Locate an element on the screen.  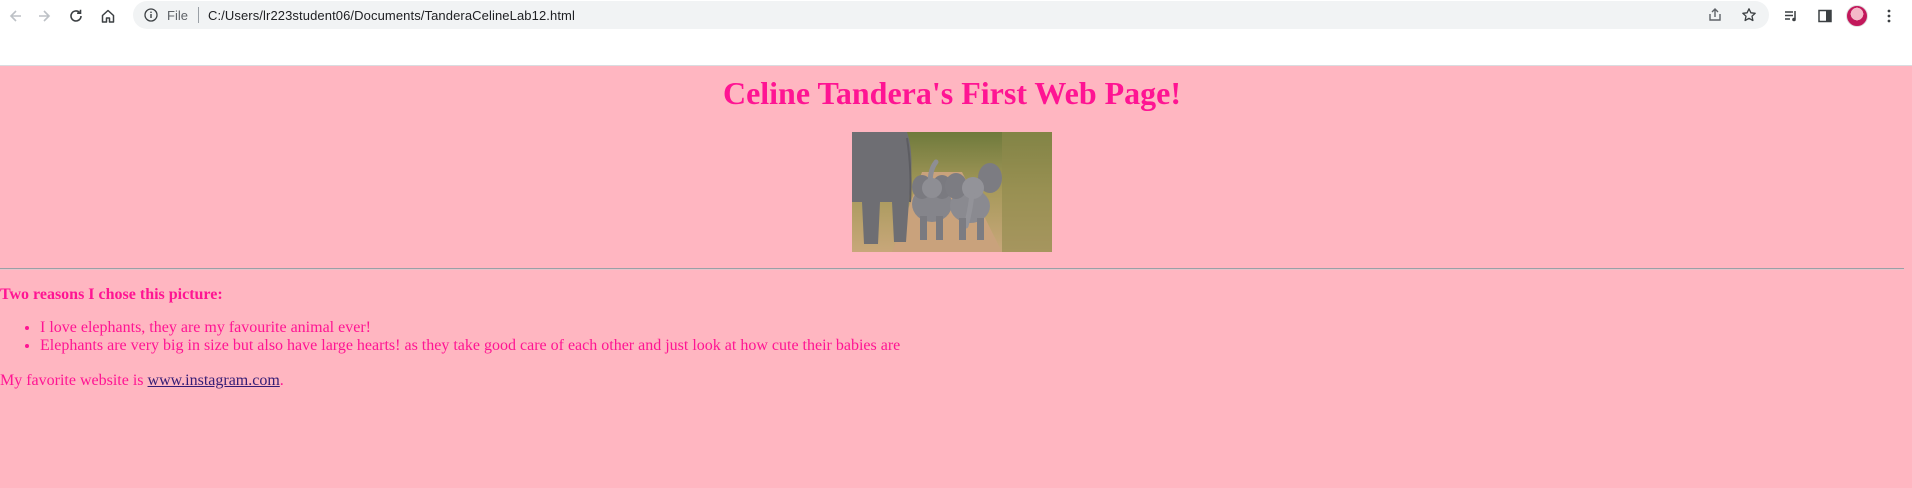
page-title: Celine Tandera's First Web Page! is located at coordinates (952, 93).